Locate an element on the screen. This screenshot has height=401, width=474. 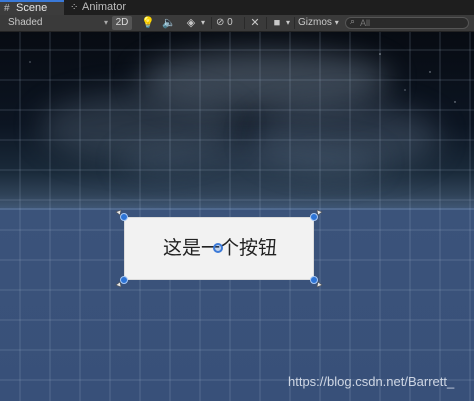
camera-chevron-down-icon: ▾ is located at coordinates (288, 23).